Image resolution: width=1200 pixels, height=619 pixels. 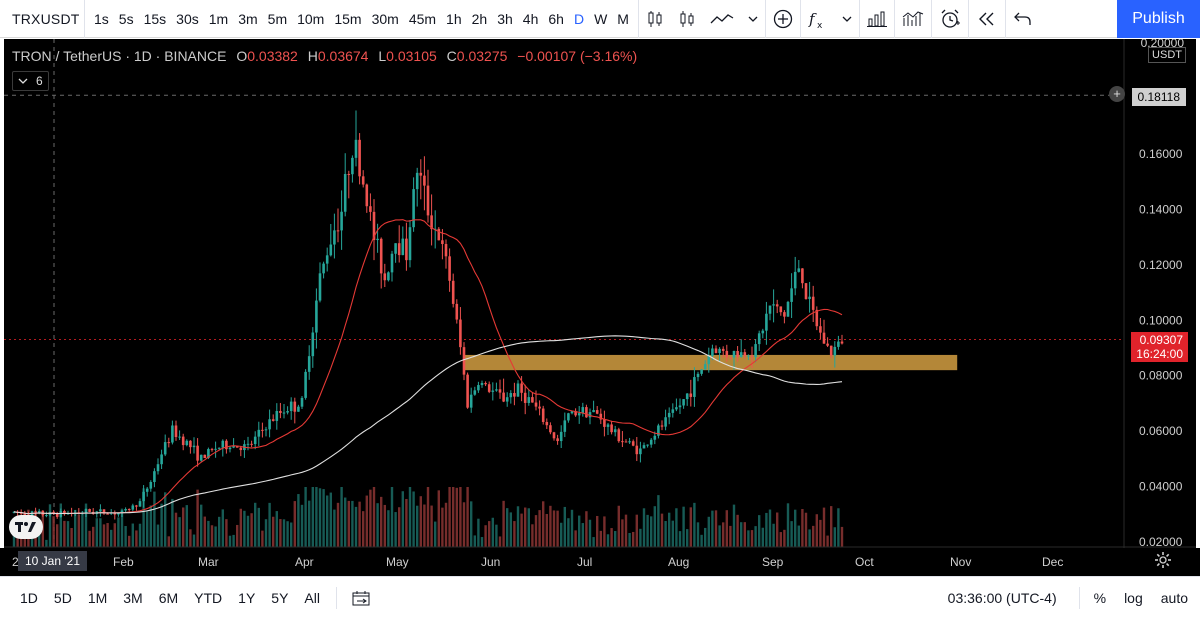 I want to click on undo-icon, so click(x=1023, y=19).